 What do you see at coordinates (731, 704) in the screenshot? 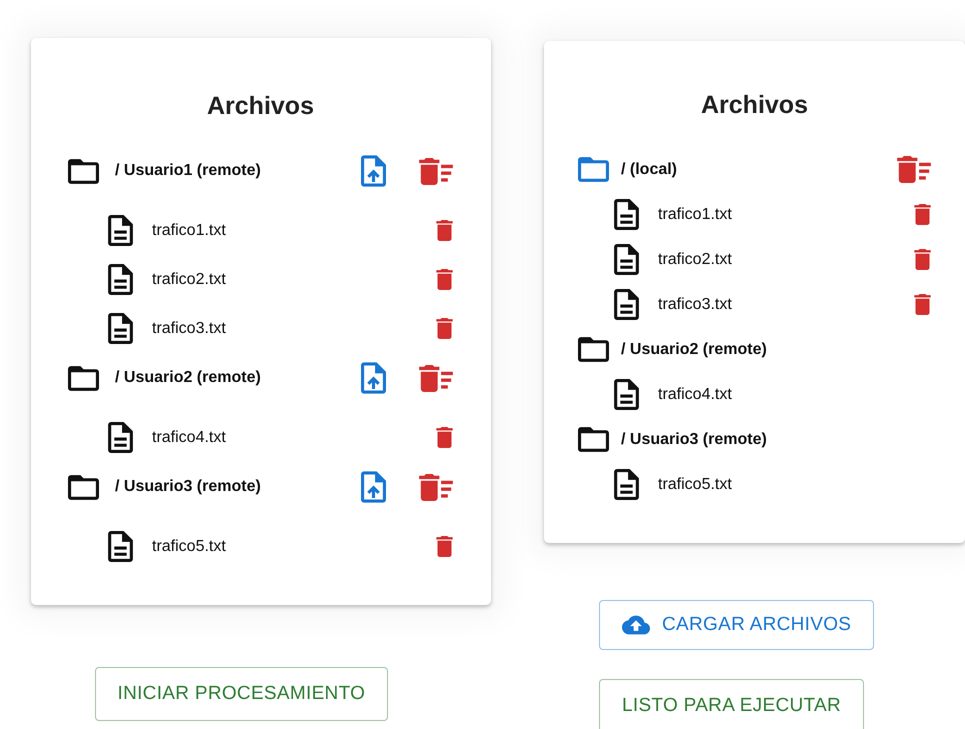
I see `start-button: LISTO PARA EJECUTAR` at bounding box center [731, 704].